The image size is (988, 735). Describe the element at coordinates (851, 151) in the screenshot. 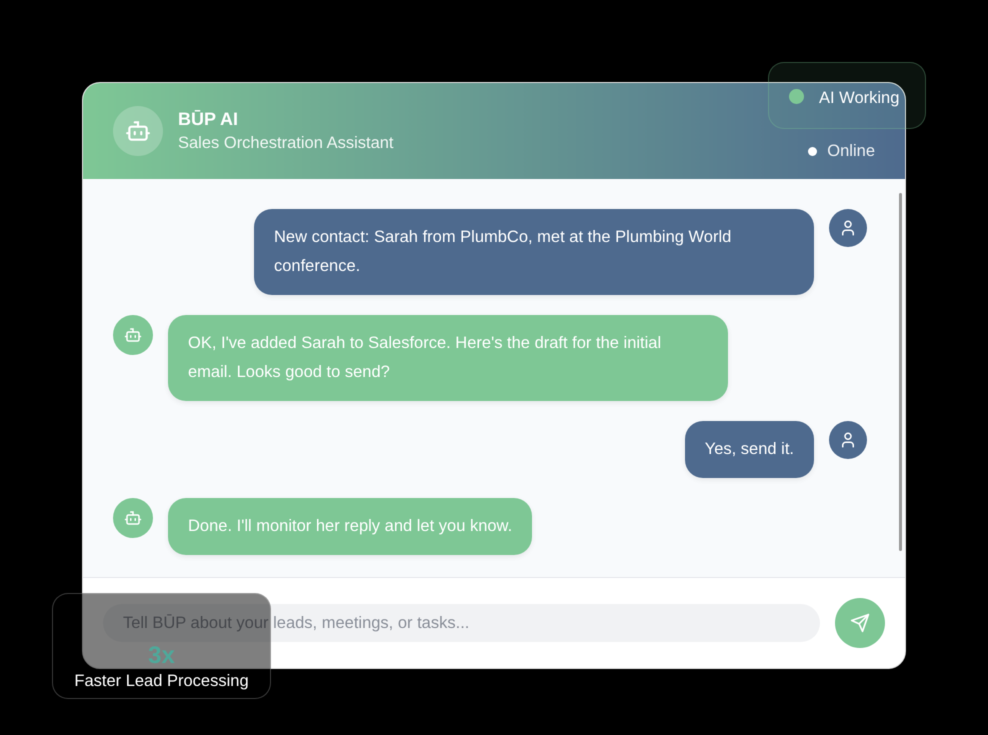

I see `status-text: Online` at that location.